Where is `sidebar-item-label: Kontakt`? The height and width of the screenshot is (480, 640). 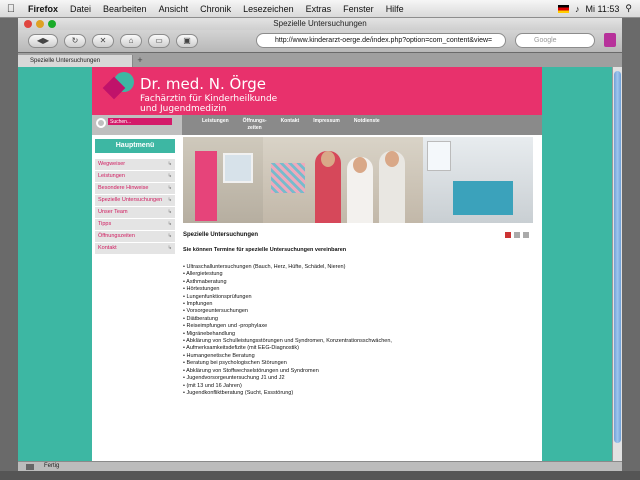 sidebar-item-label: Kontakt is located at coordinates (107, 248).